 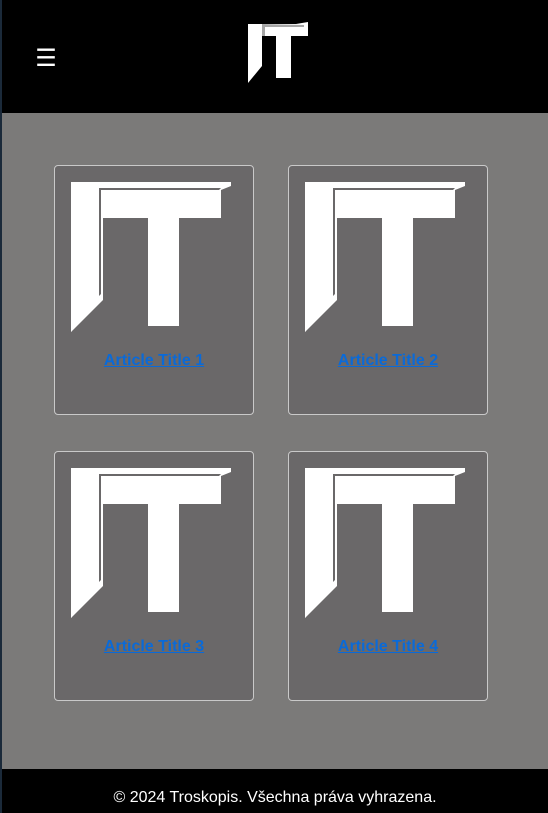 I want to click on article-card: Article Title 1, so click(x=154, y=290).